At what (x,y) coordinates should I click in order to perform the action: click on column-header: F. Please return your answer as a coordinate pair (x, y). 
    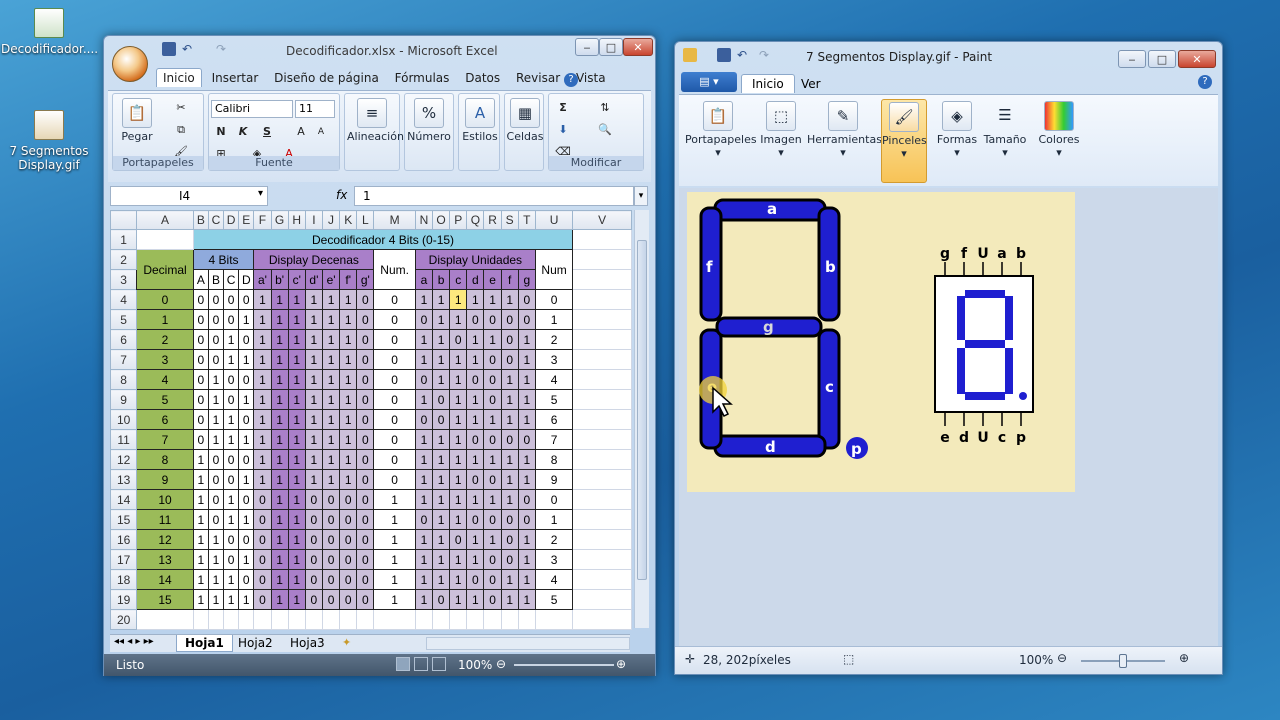
    Looking at the image, I should click on (262, 220).